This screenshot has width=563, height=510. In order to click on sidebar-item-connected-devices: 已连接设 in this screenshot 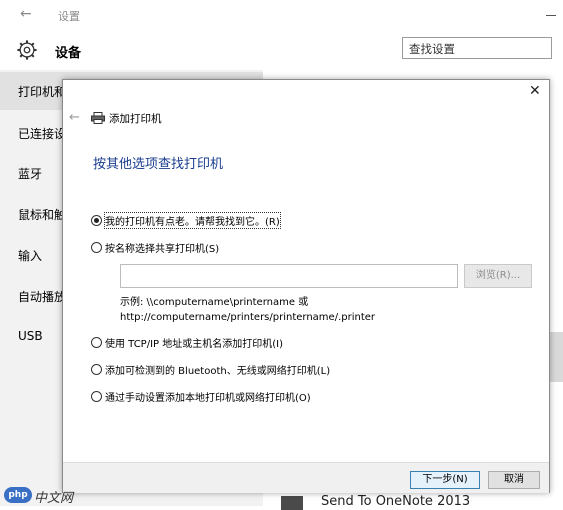, I will do `click(42, 133)`.